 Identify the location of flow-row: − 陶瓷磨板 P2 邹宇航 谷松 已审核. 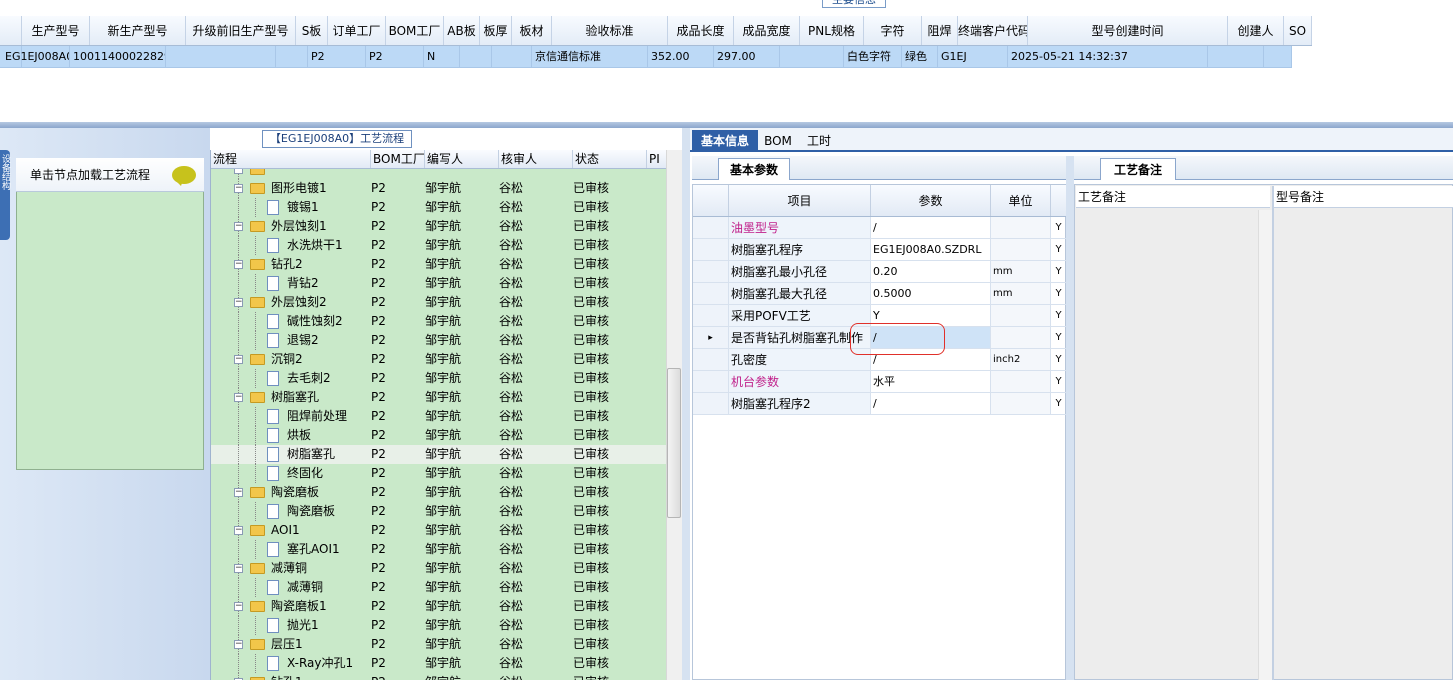
(439, 492).